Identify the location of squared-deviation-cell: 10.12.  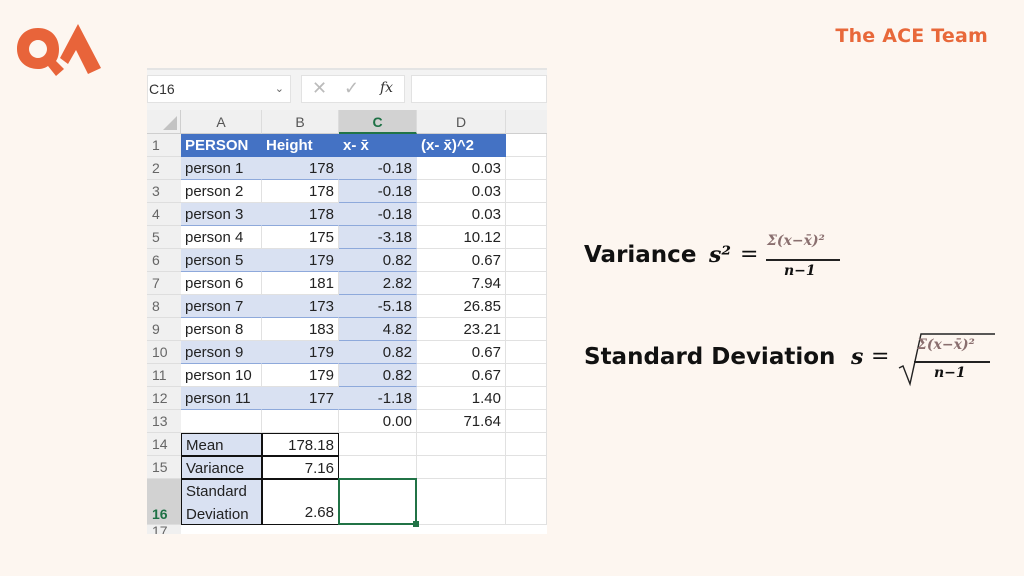
(461, 237).